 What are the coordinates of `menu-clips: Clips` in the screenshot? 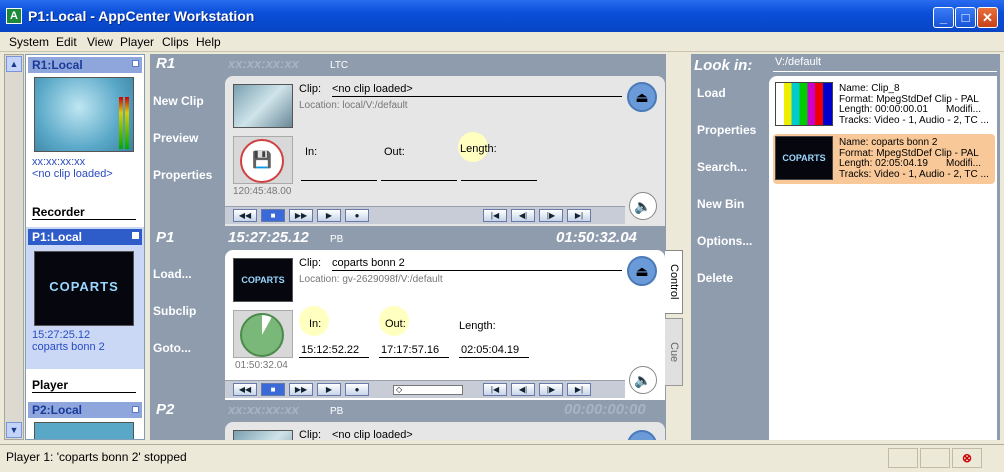 It's located at (175, 42).